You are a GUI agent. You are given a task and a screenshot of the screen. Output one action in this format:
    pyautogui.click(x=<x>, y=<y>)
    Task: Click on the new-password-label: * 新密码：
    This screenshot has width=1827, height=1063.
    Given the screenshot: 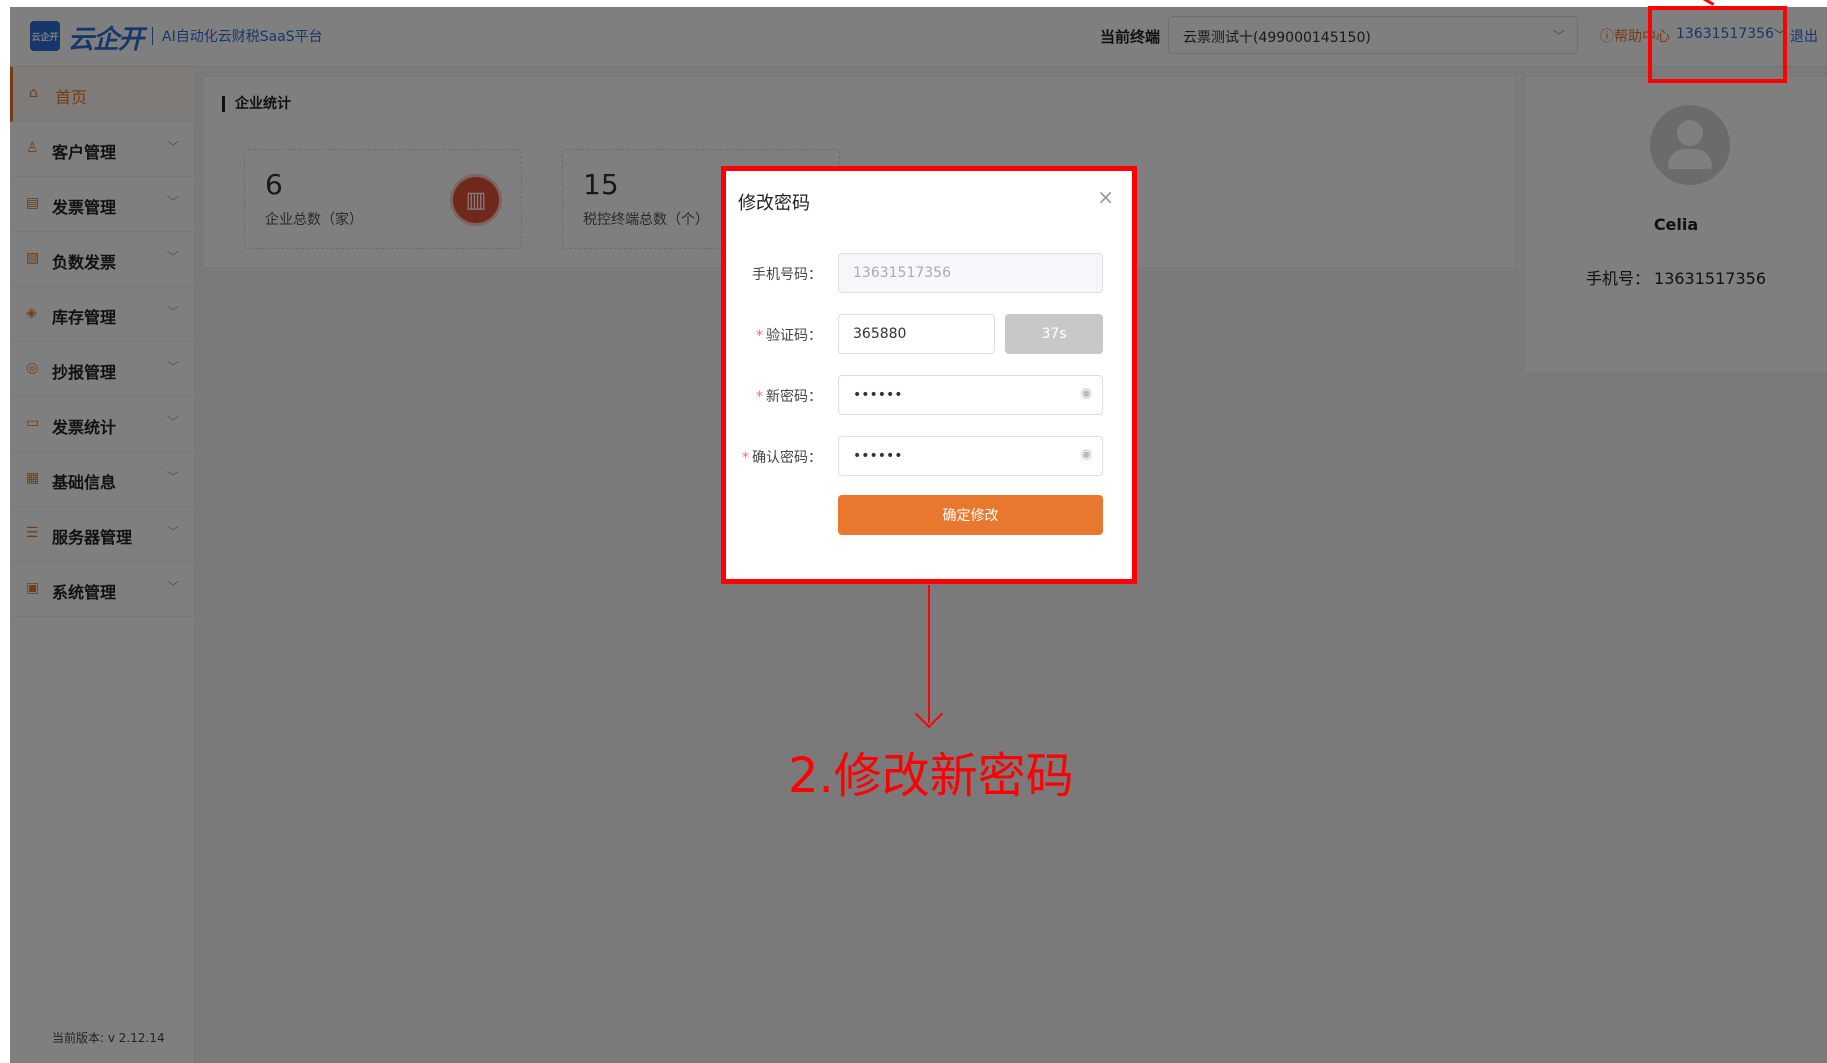 What is the action you would take?
    pyautogui.click(x=789, y=396)
    